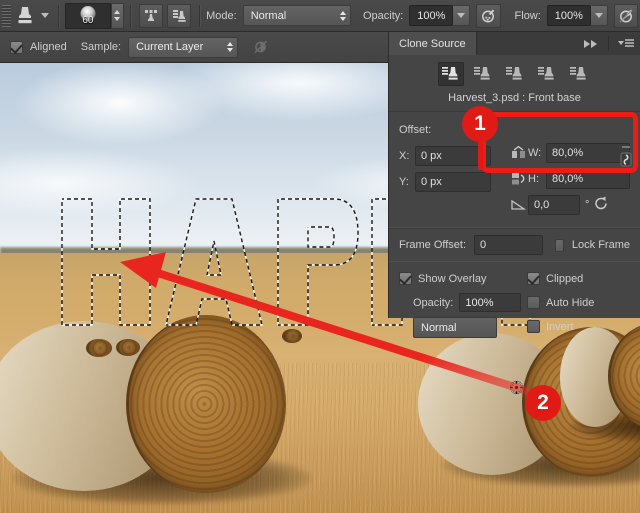 This screenshot has height=513, width=640. What do you see at coordinates (433, 245) in the screenshot?
I see `frame-offset-label: Frame Offset:` at bounding box center [433, 245].